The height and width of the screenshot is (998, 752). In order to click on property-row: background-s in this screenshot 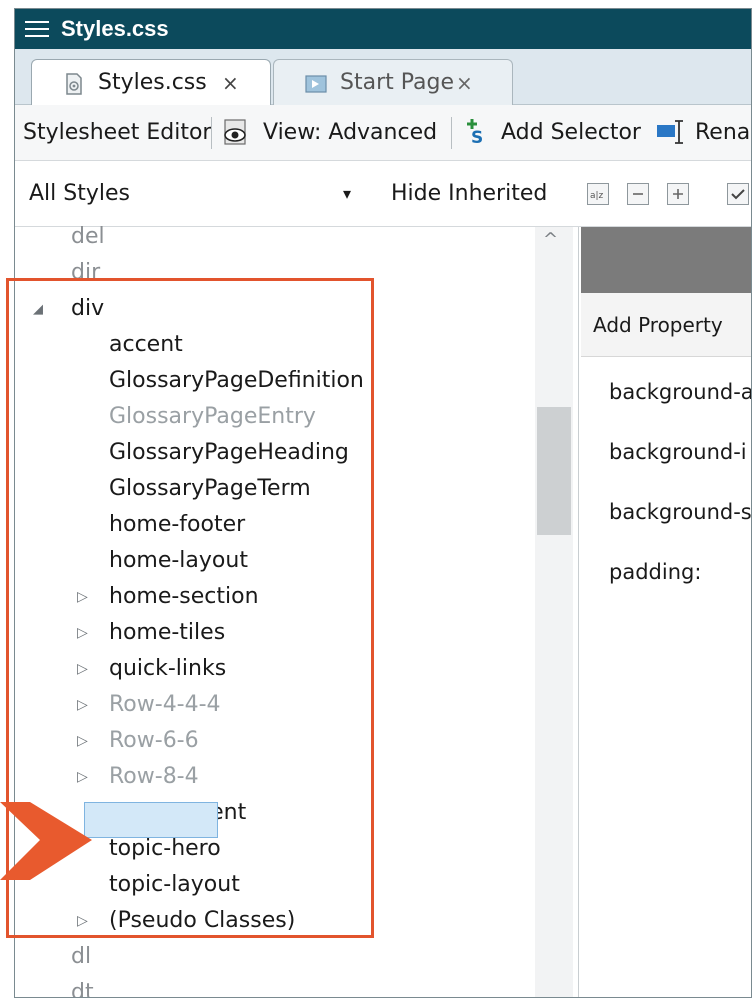, I will do `click(680, 512)`.